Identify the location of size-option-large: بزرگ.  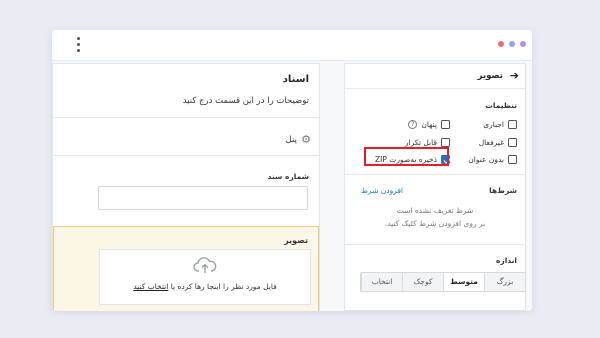
(504, 282).